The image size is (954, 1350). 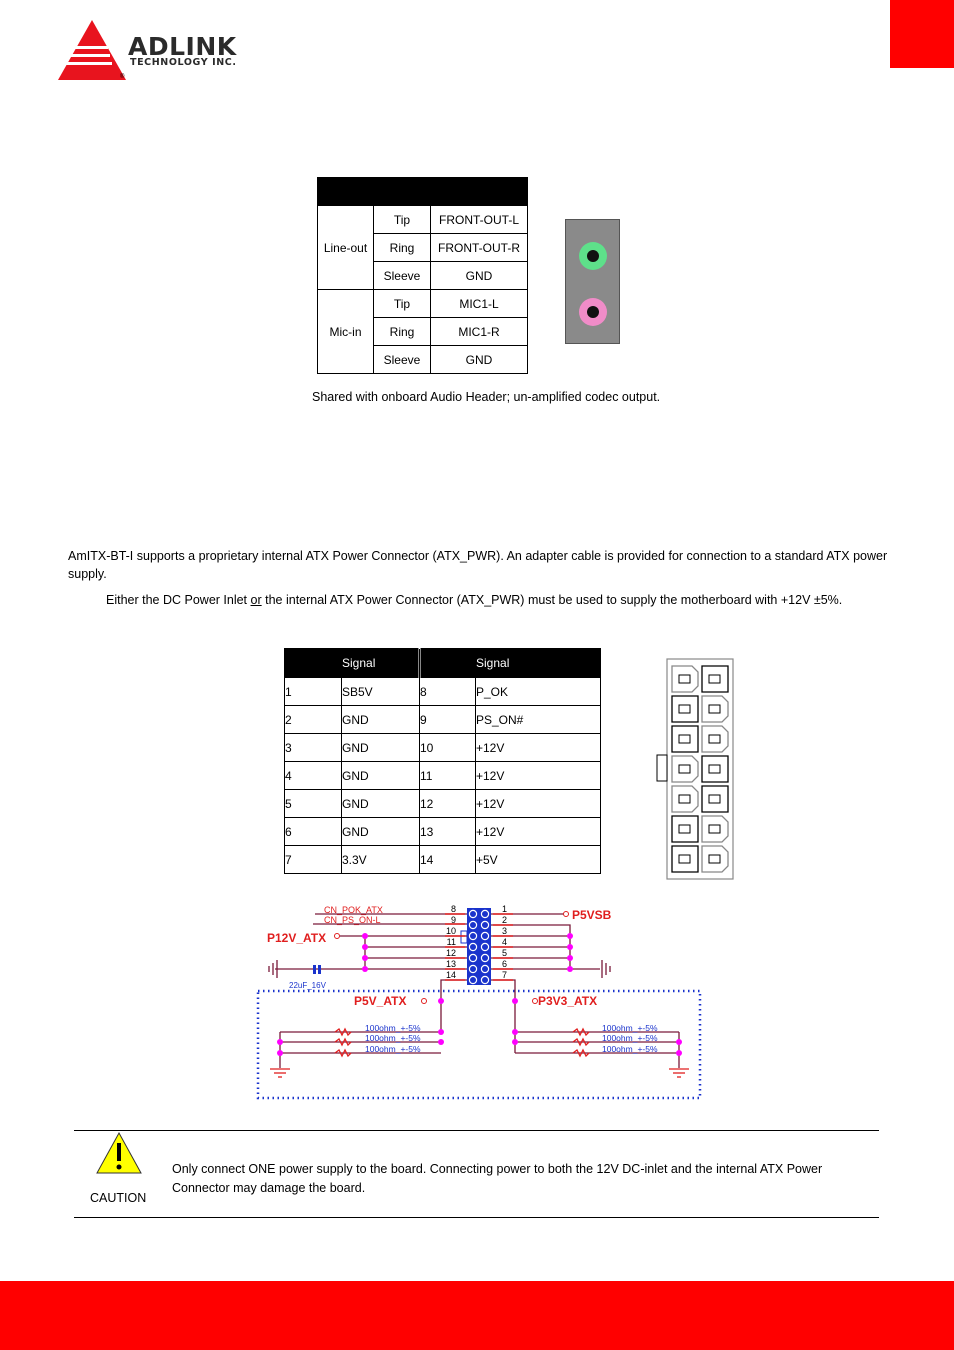 I want to click on pin-number-cell: 2, so click(x=313, y=719).